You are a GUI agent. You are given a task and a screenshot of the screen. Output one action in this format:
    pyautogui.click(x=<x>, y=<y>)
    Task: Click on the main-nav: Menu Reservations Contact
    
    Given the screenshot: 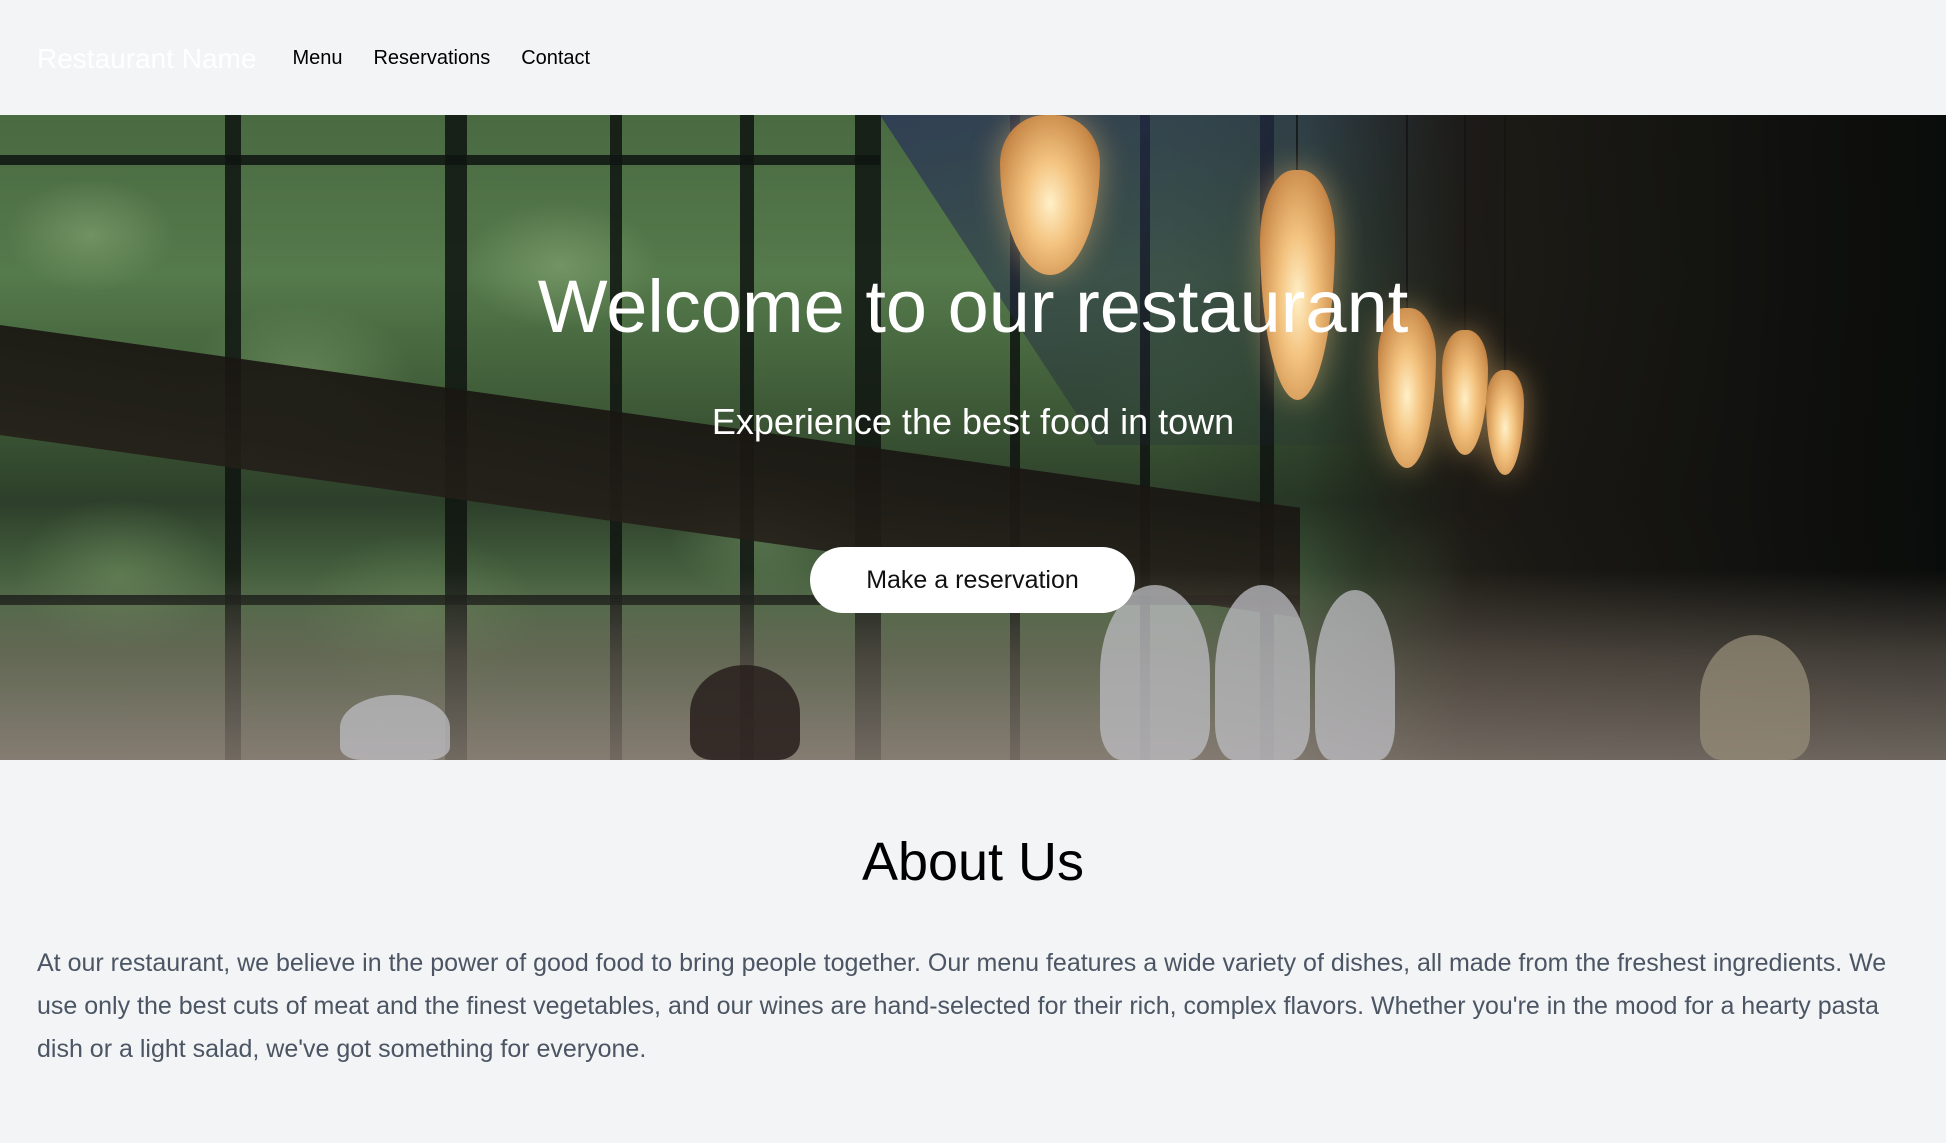 What is the action you would take?
    pyautogui.click(x=441, y=58)
    